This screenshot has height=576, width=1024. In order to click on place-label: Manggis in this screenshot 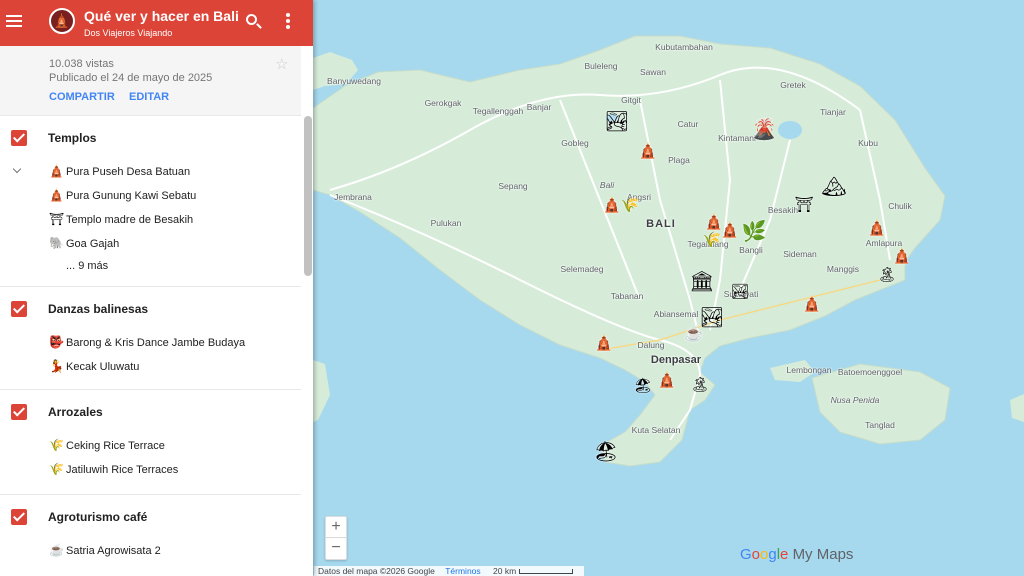, I will do `click(843, 269)`.